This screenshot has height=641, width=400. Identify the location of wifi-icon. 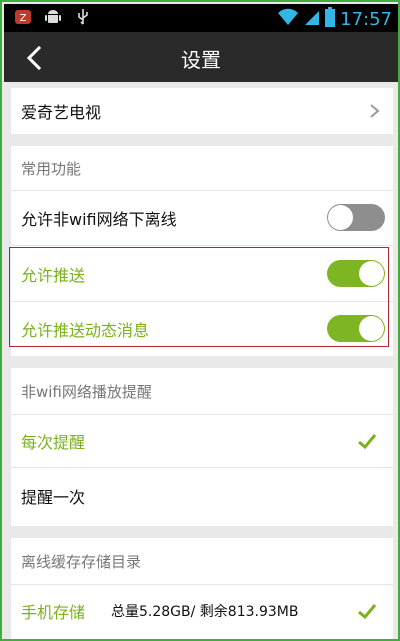
(288, 19).